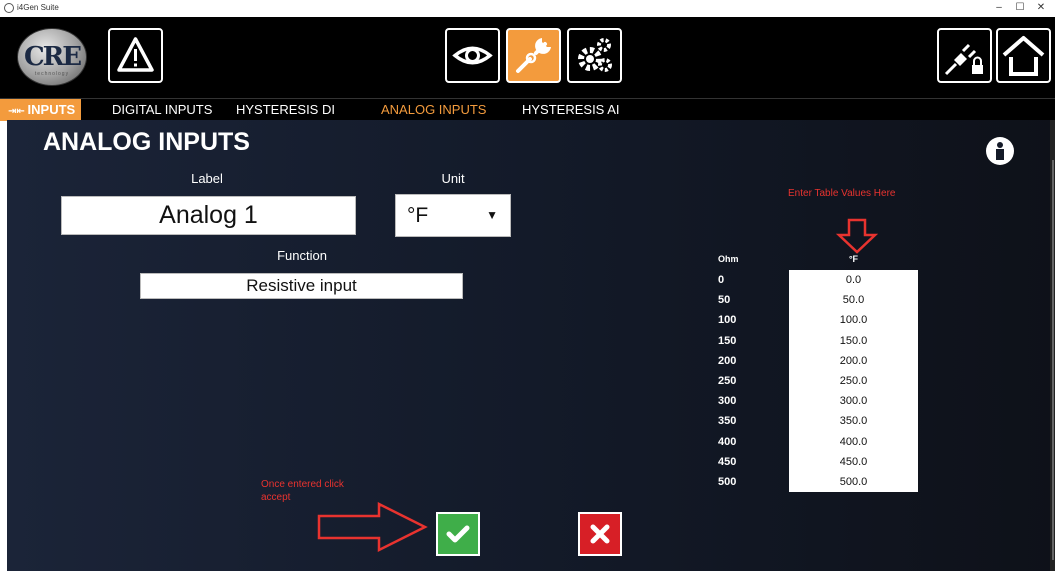  What do you see at coordinates (853, 421) in the screenshot?
I see `value-cell-input: 350.0` at bounding box center [853, 421].